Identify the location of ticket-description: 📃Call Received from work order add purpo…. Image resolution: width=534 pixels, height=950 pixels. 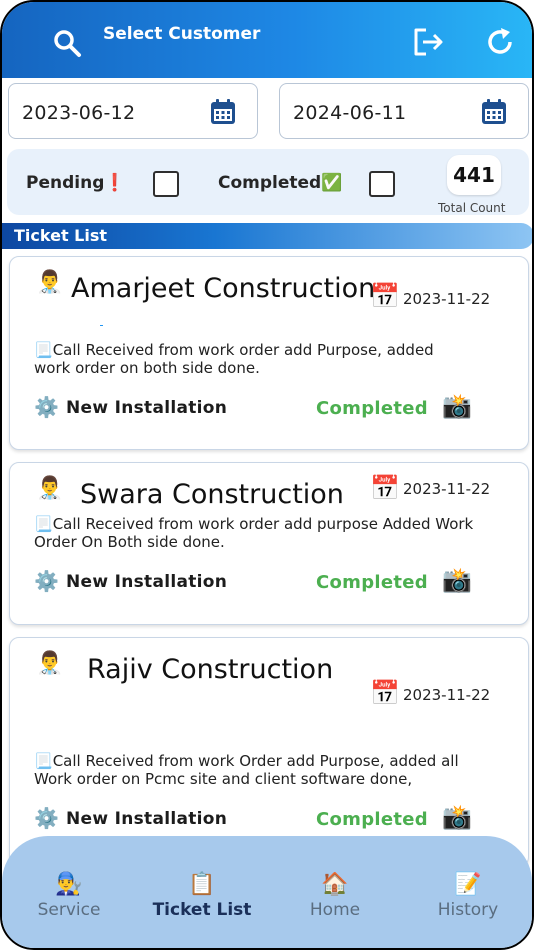
(254, 533).